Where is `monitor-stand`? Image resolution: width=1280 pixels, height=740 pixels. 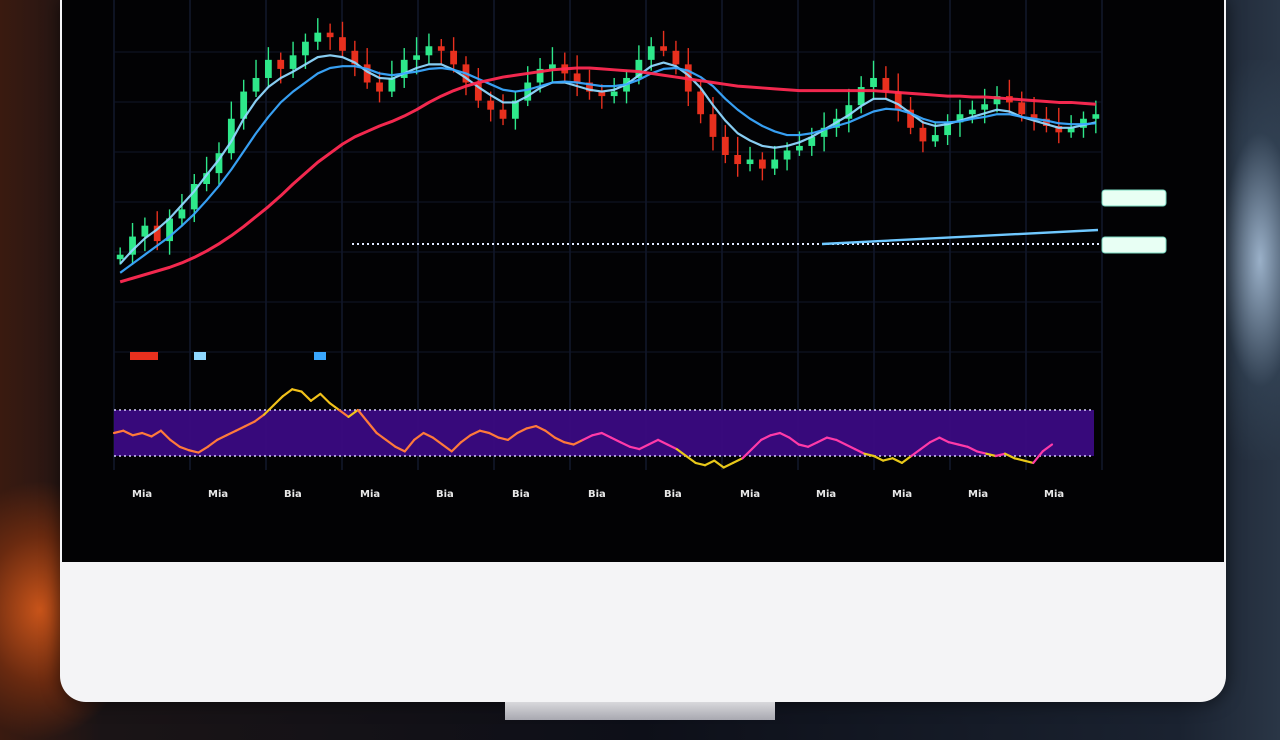 monitor-stand is located at coordinates (640, 711).